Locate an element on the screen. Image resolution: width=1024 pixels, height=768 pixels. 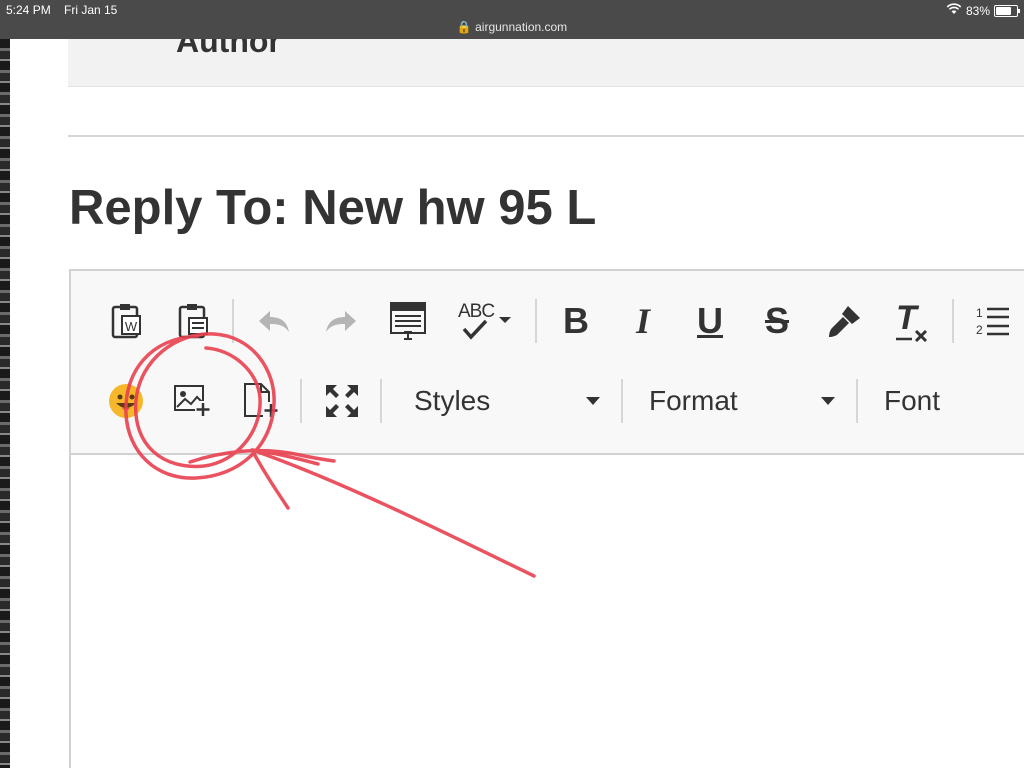
italic-button: I is located at coordinates (643, 321).